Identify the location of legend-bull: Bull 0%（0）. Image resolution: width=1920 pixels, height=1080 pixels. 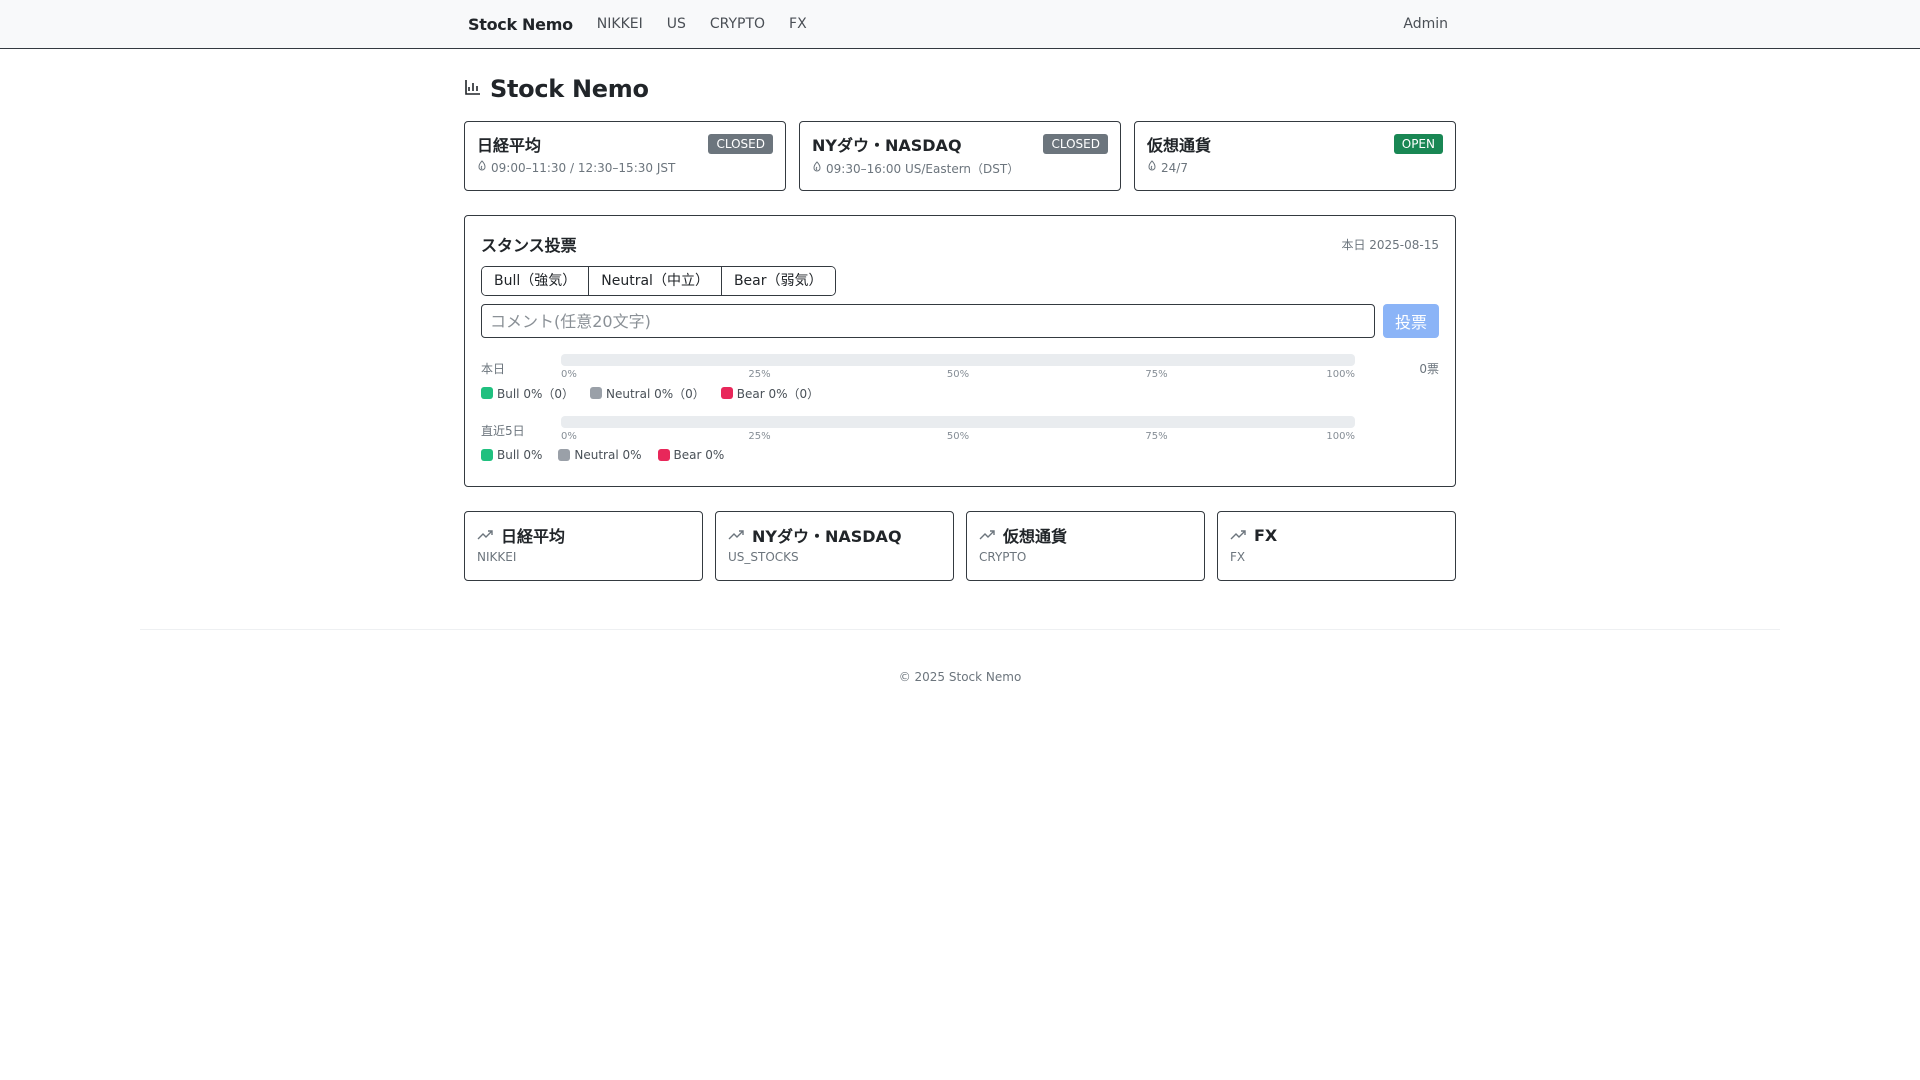
(527, 393).